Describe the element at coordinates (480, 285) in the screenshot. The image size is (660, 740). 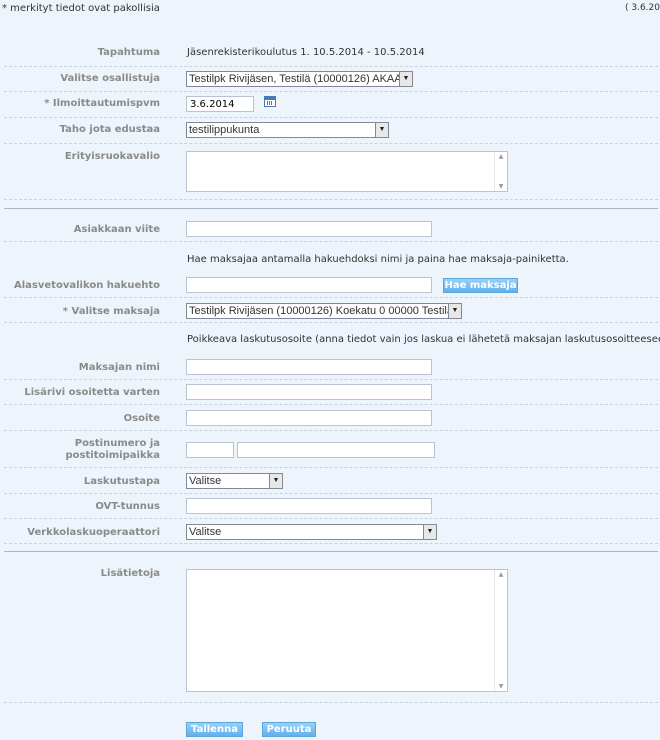
I see `search-payer-button: Hae maksaja` at that location.